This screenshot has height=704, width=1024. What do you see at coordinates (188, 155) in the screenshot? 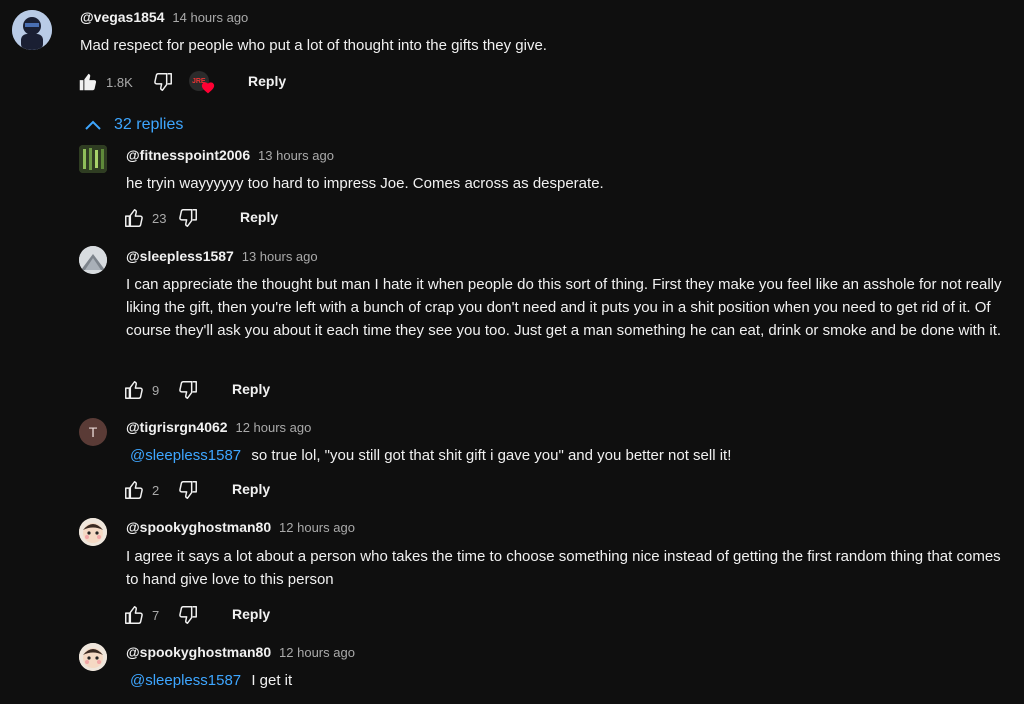
I see `author-name: @fitnesspoint2006` at bounding box center [188, 155].